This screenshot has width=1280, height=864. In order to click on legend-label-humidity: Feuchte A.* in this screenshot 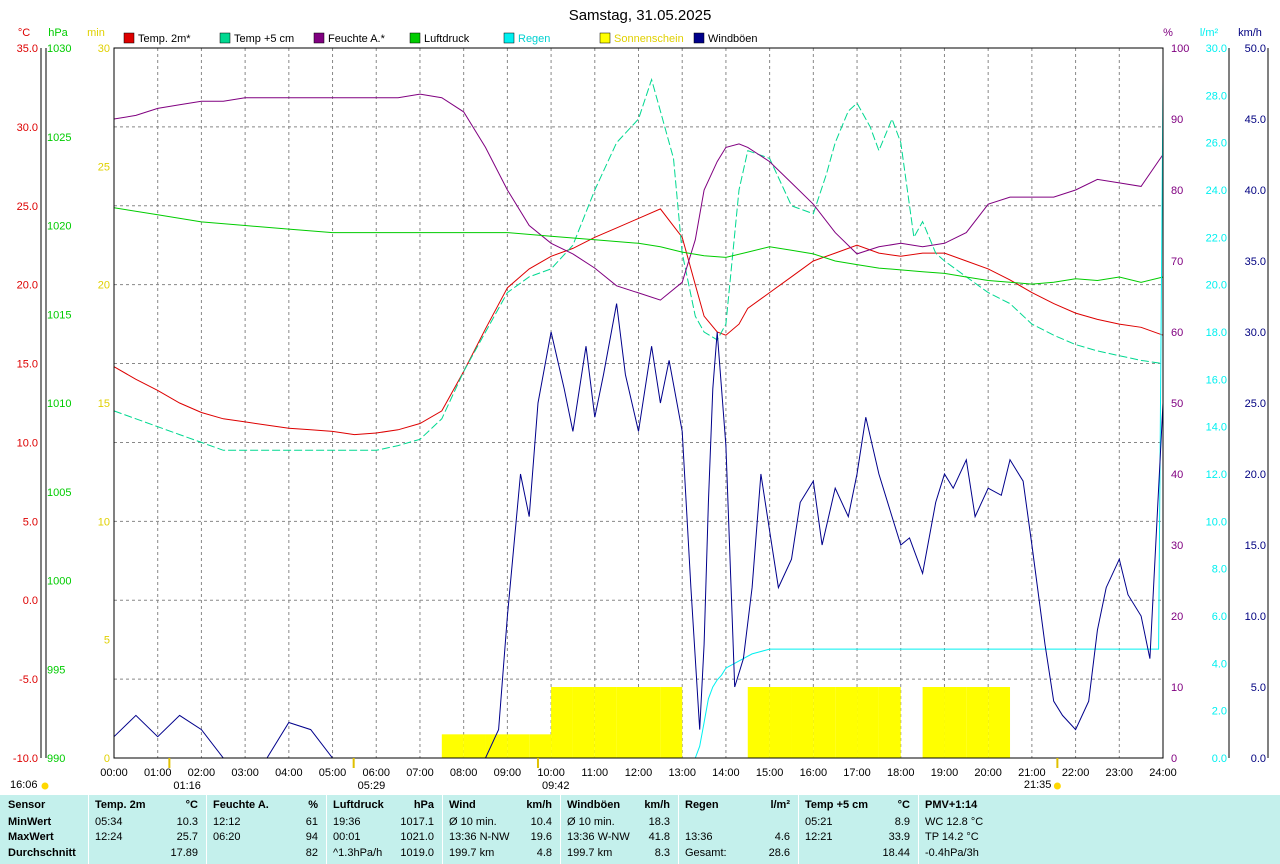, I will do `click(357, 39)`.